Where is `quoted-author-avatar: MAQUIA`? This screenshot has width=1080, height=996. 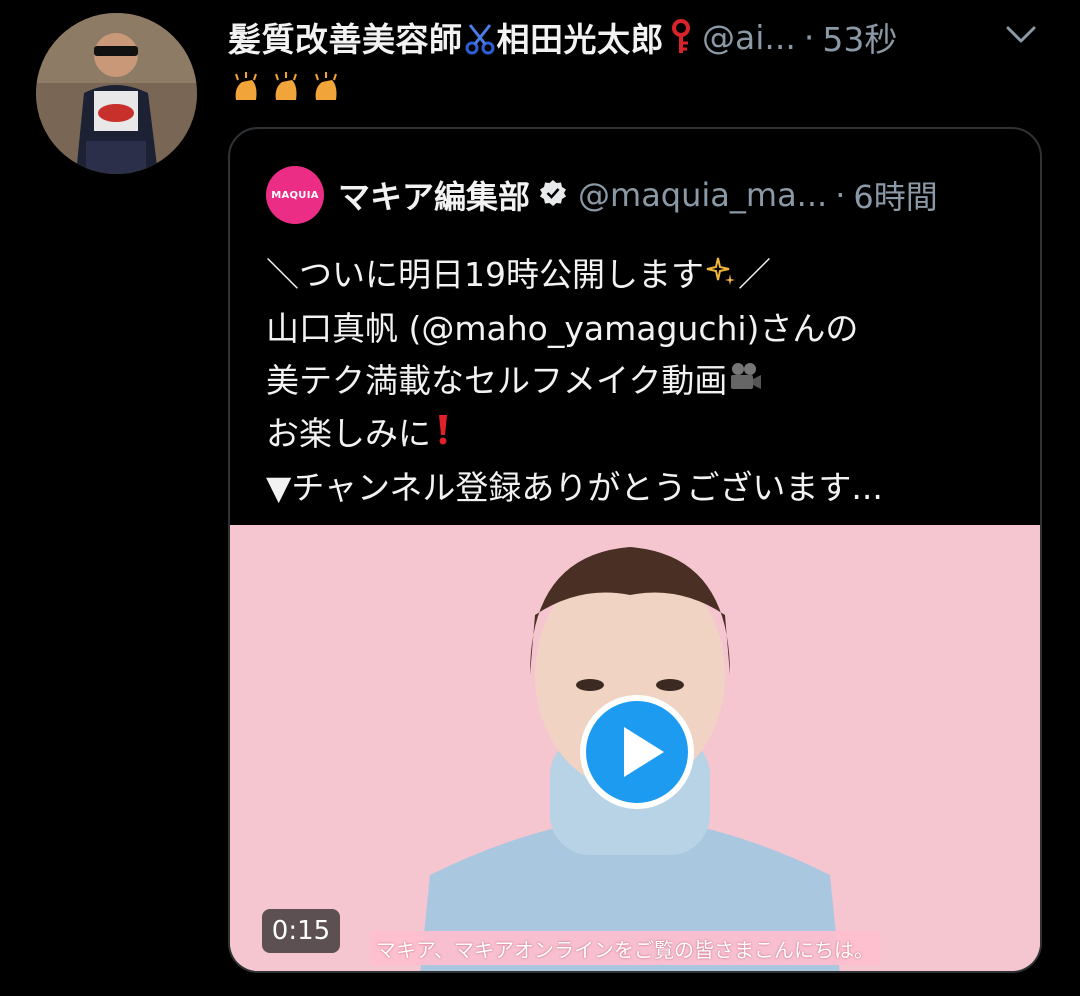
quoted-author-avatar: MAQUIA is located at coordinates (295, 195).